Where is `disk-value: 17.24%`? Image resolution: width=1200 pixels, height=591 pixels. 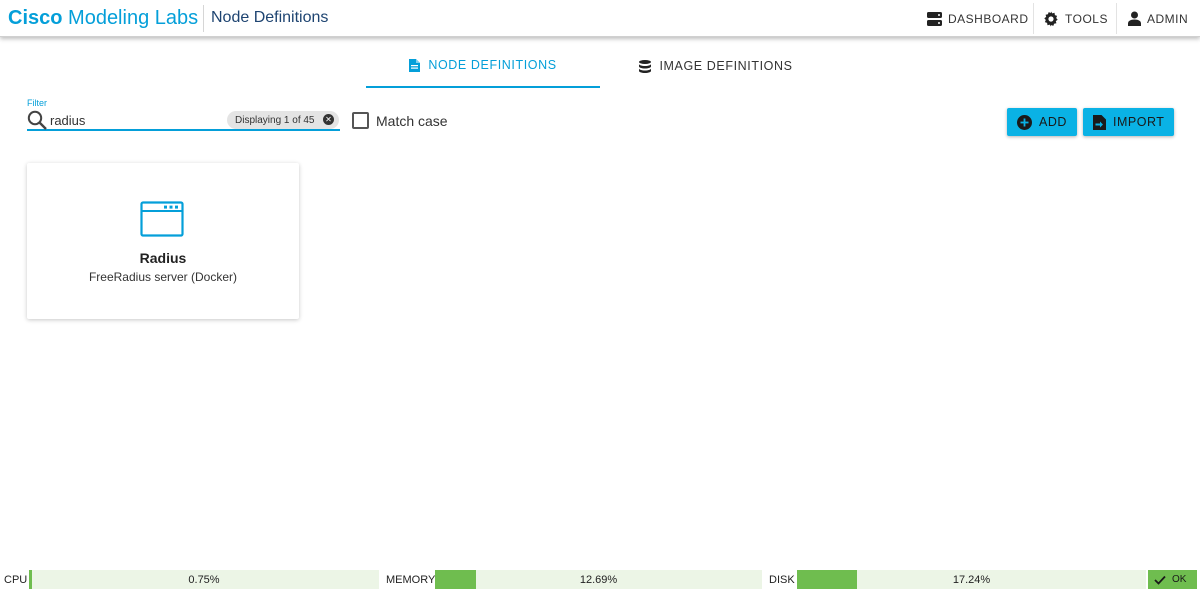 disk-value: 17.24% is located at coordinates (971, 580).